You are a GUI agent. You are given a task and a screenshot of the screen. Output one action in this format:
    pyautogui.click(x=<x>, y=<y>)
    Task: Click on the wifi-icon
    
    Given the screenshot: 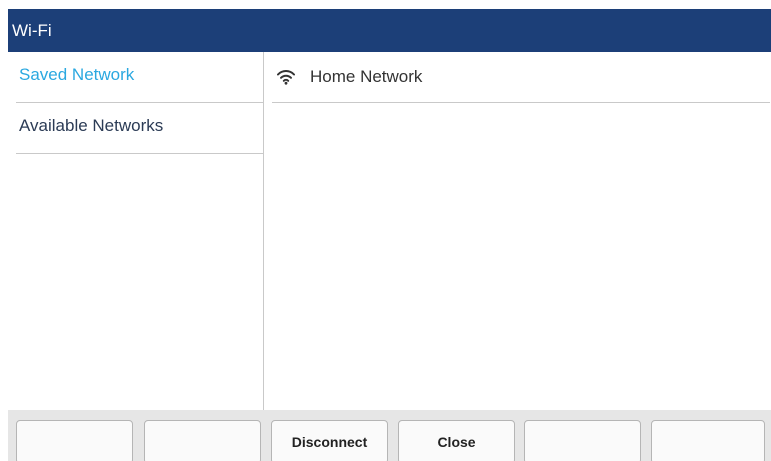 What is the action you would take?
    pyautogui.click(x=286, y=77)
    